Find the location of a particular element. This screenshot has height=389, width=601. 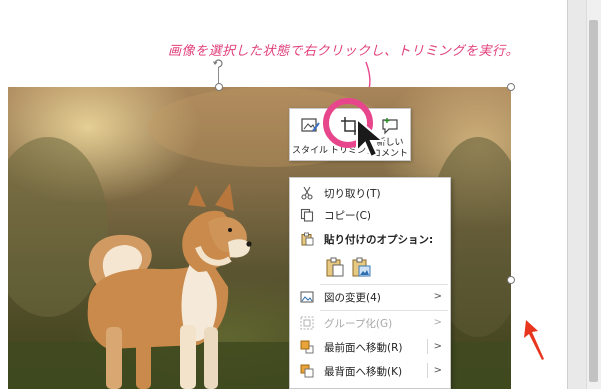

scissors-icon is located at coordinates (307, 193).